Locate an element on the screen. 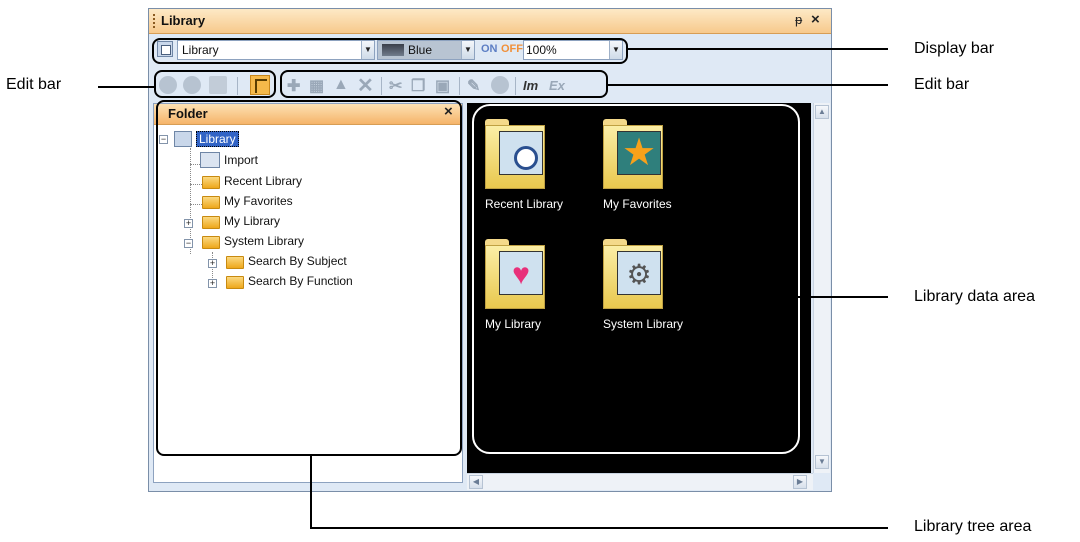  window-title: Library is located at coordinates (183, 20).